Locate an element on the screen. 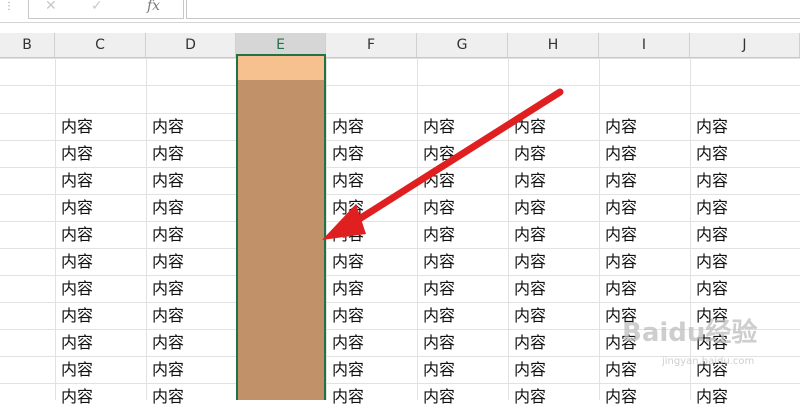 This screenshot has width=800, height=410. cell-j-11: 内容 is located at coordinates (745, 396).